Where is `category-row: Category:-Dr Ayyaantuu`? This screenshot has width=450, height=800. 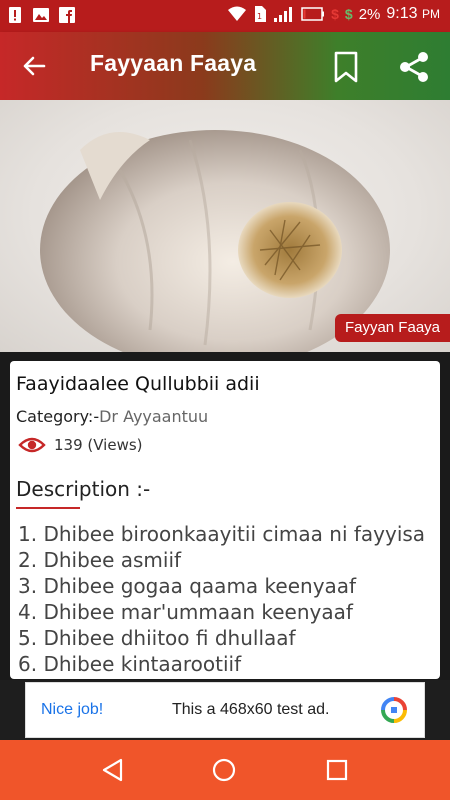 category-row: Category:-Dr Ayyaantuu is located at coordinates (112, 416).